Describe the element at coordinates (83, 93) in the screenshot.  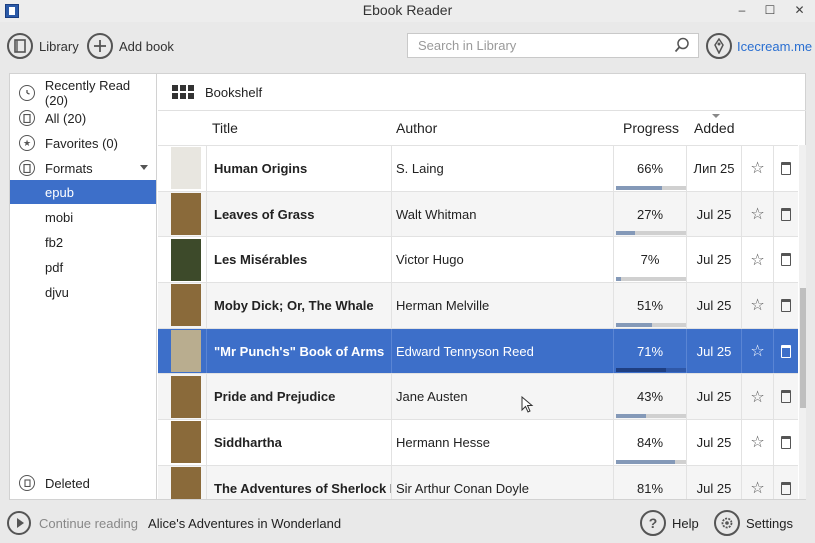
I see `sidebar-item-recently-read: Recently Read (20)` at that location.